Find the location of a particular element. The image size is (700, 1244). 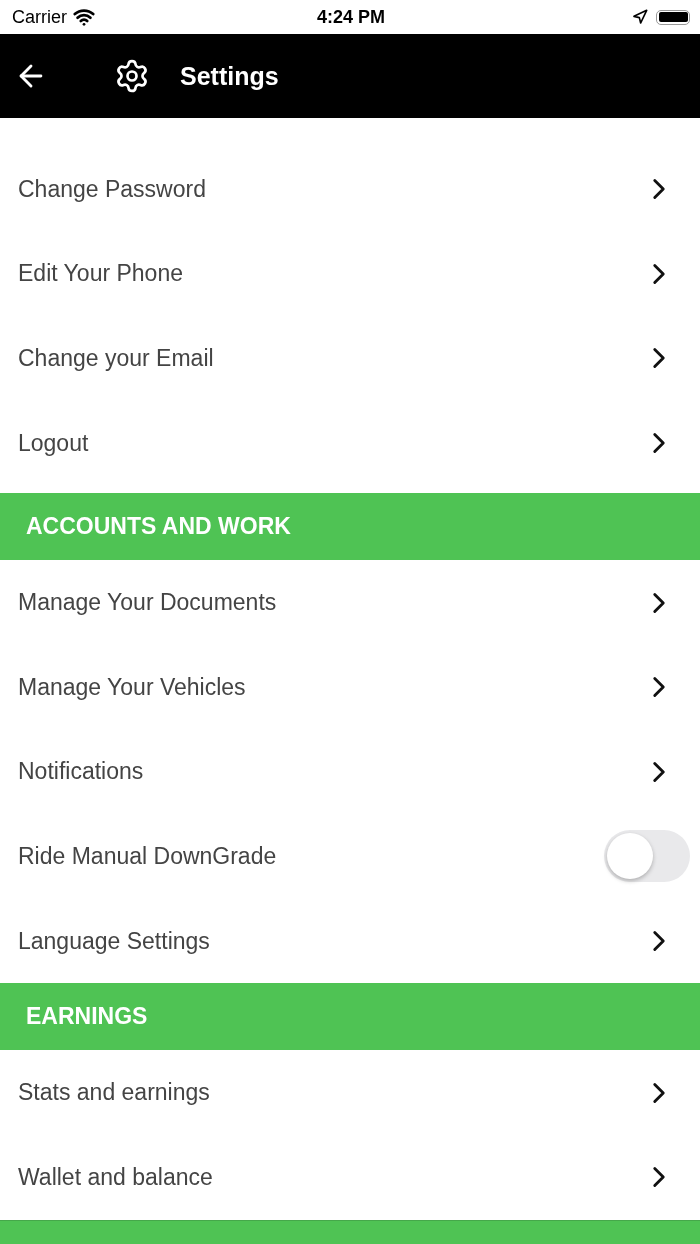

row-label: Wallet and balance is located at coordinates (115, 1177).